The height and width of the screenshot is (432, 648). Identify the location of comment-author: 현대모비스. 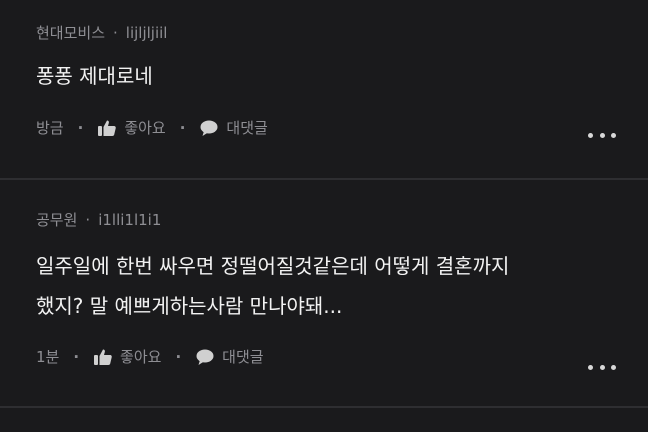
(70, 32).